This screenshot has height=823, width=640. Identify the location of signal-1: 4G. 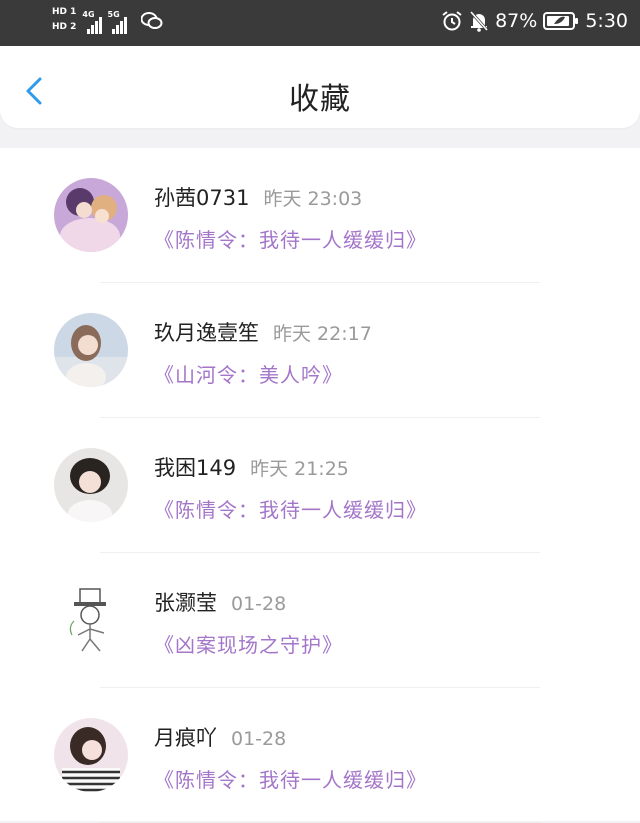
(92, 22).